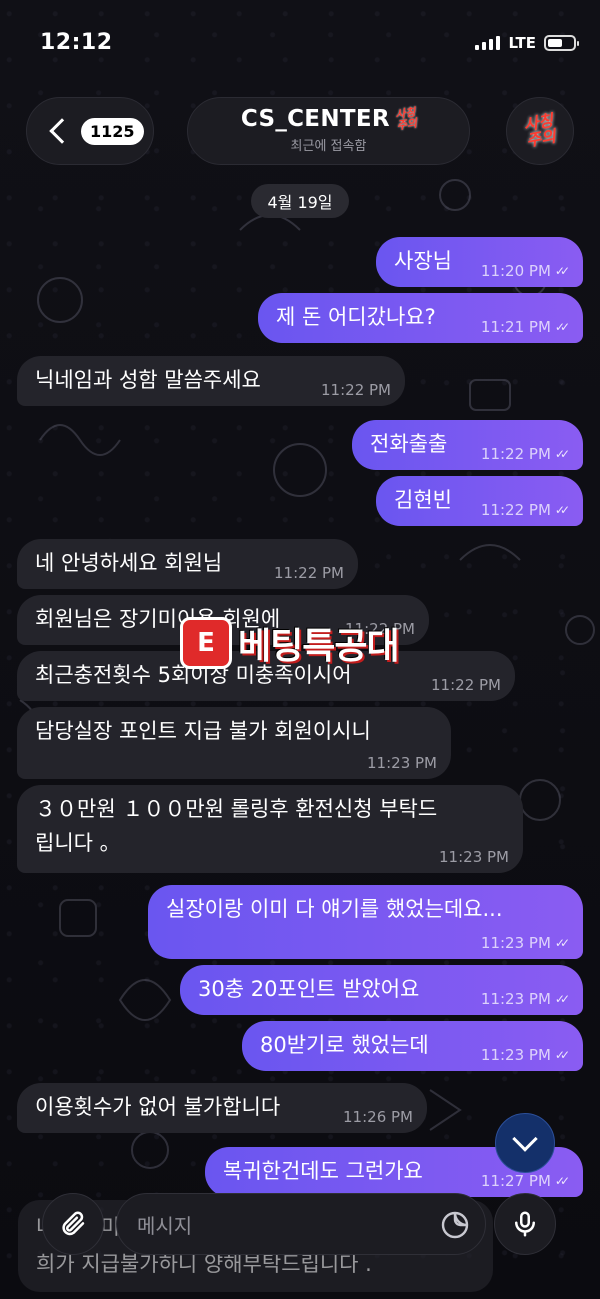  I want to click on message-bubble-incoming: 이용횟수가 없어 불가합니다 11:26 PM, so click(222, 1108).